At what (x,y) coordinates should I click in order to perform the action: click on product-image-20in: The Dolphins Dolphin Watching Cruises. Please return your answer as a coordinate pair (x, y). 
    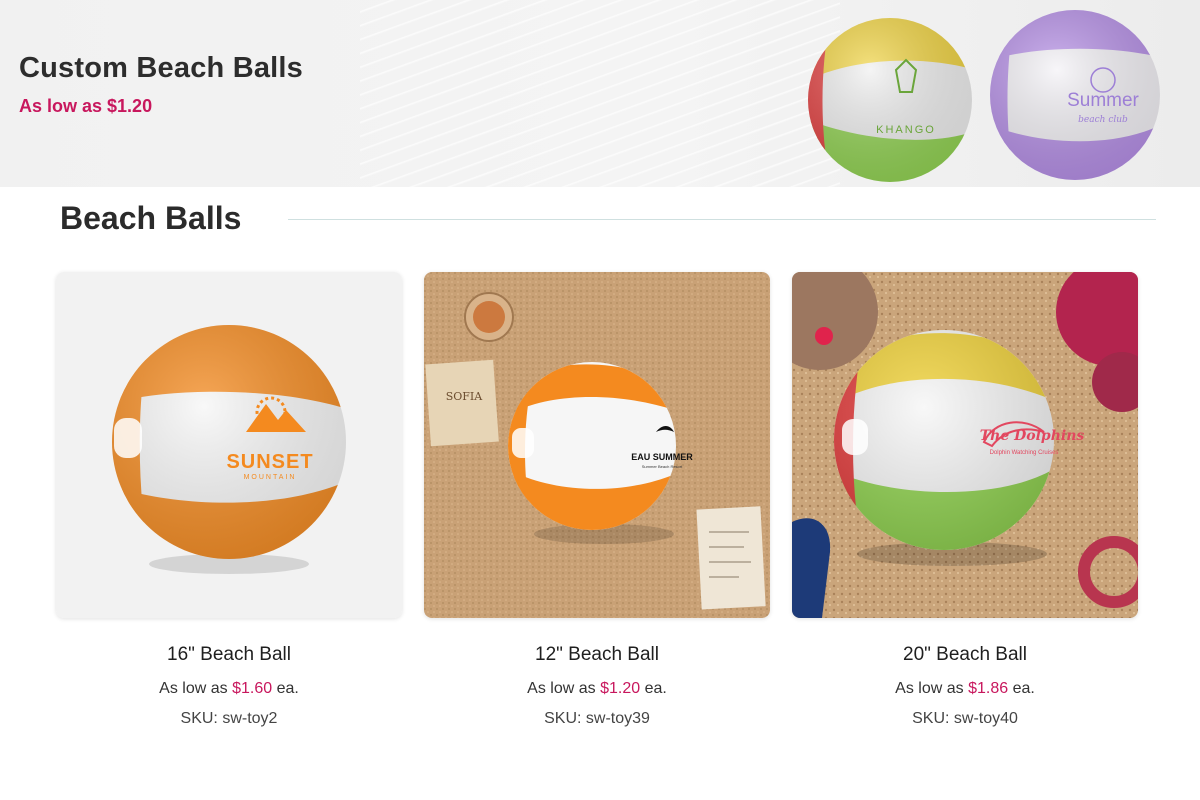
    Looking at the image, I should click on (965, 445).